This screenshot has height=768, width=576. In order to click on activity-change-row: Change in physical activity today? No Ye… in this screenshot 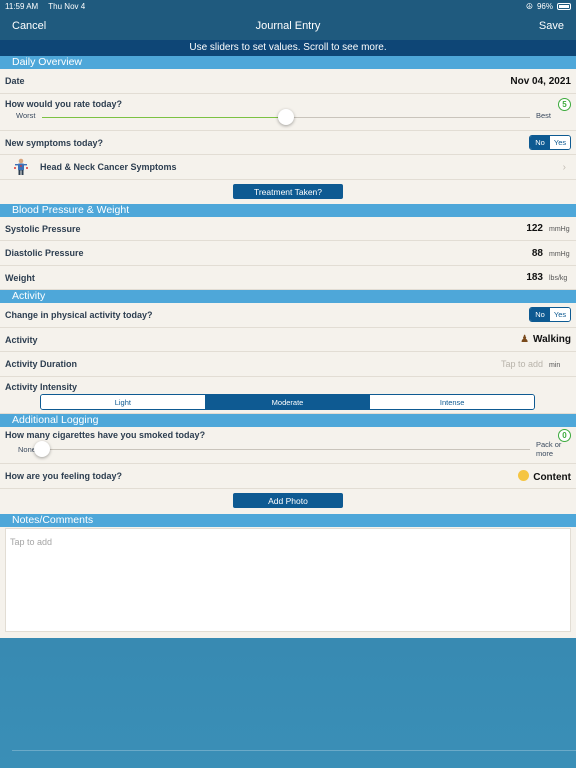, I will do `click(288, 315)`.